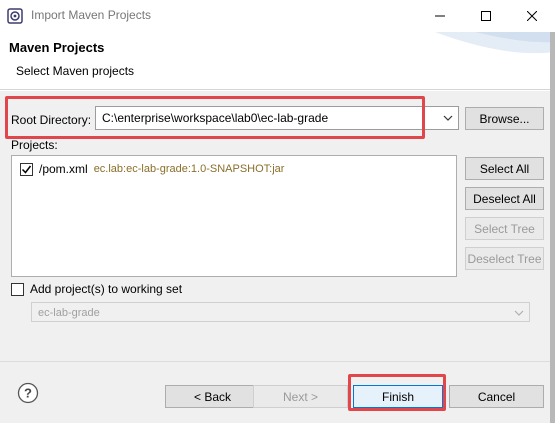 The width and height of the screenshot is (555, 423). What do you see at coordinates (63, 169) in the screenshot?
I see `project-name: /pom.xml` at bounding box center [63, 169].